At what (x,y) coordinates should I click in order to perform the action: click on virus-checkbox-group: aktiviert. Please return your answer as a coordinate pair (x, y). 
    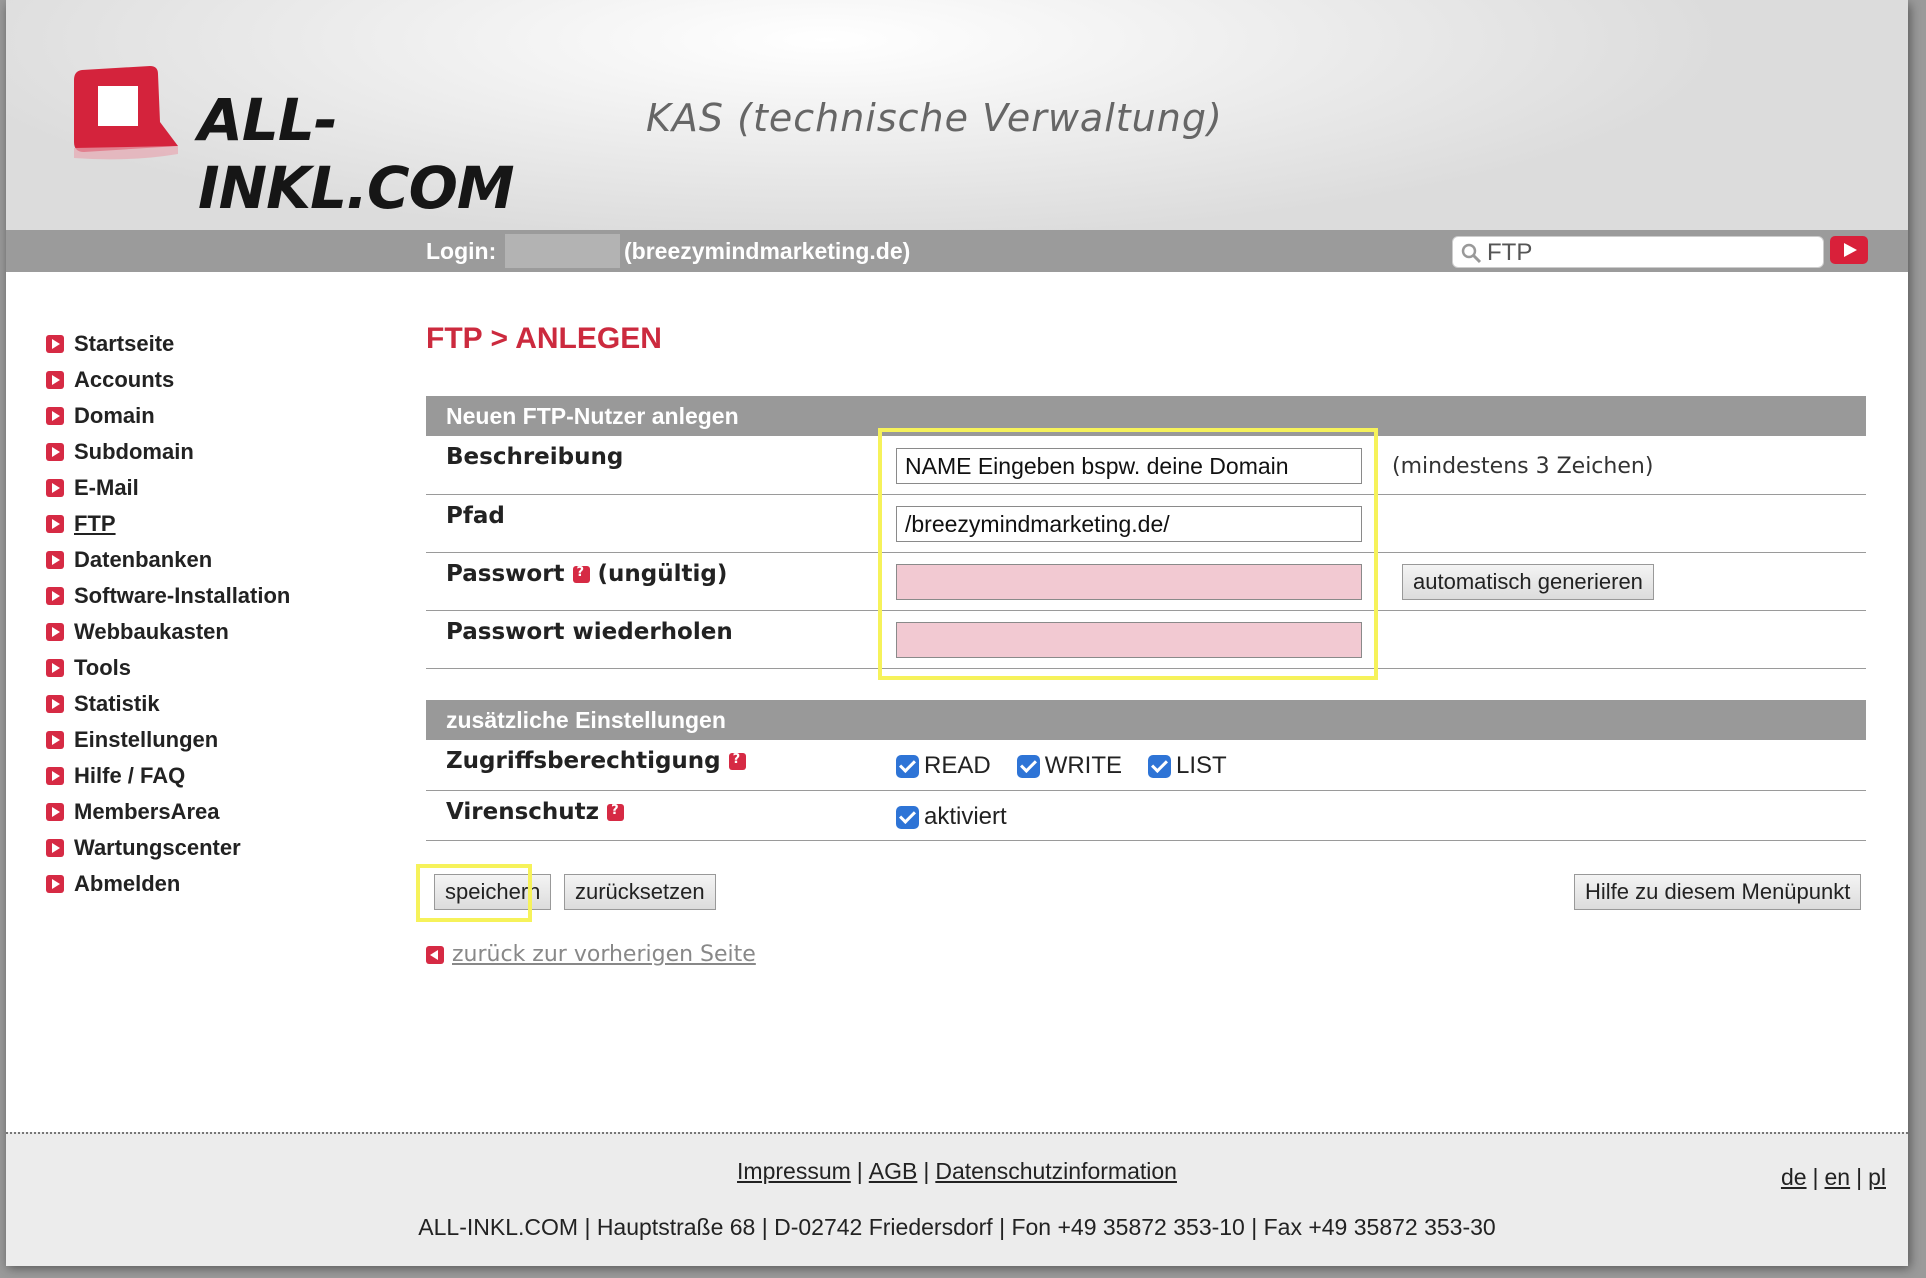
    Looking at the image, I should click on (964, 817).